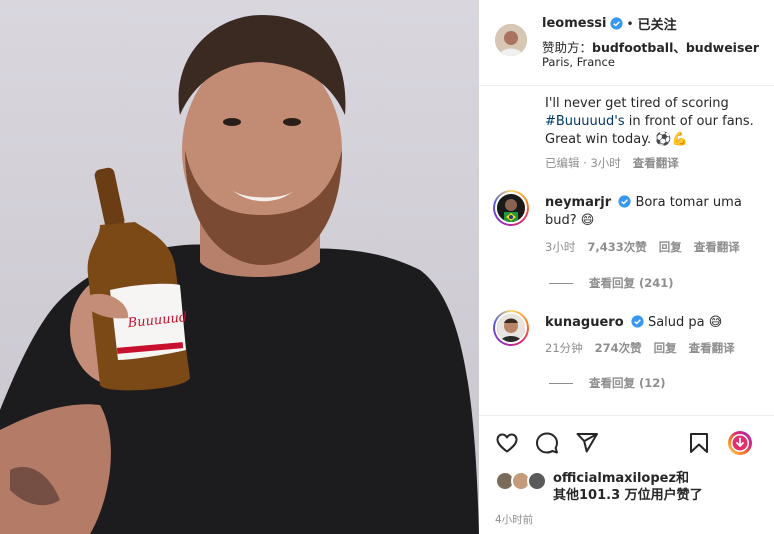  I want to click on like-button, so click(507, 443).